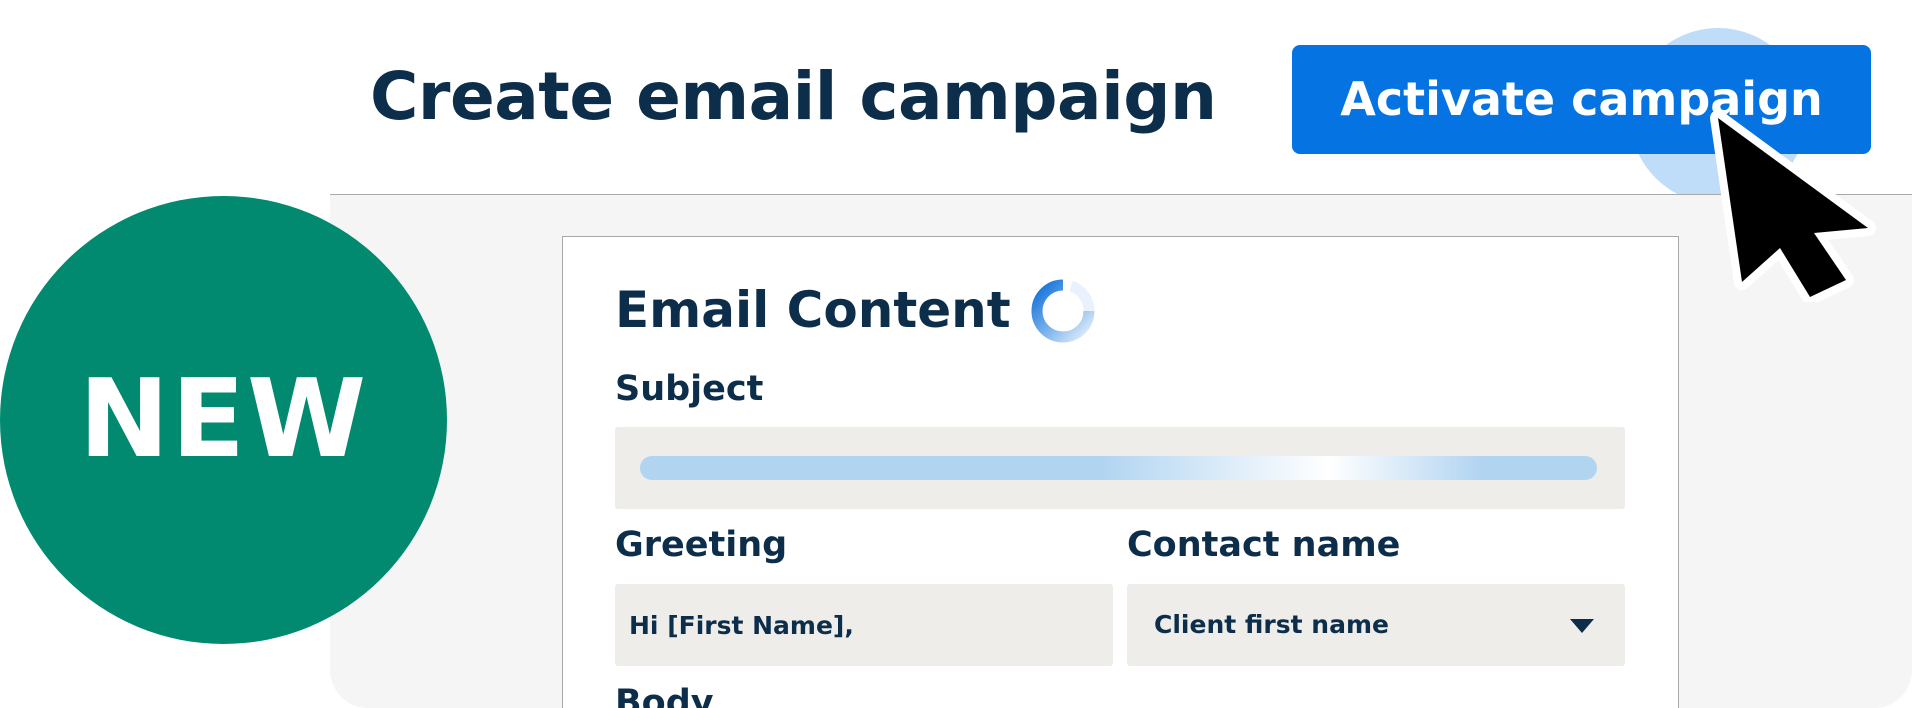 The width and height of the screenshot is (1912, 708). What do you see at coordinates (1271, 624) in the screenshot?
I see `contact-name-selected-value: Client first name` at bounding box center [1271, 624].